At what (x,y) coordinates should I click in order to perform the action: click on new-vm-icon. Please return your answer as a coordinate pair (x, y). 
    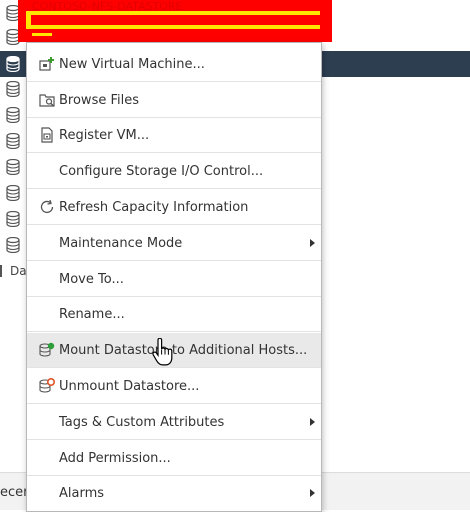
    Looking at the image, I should click on (47, 64).